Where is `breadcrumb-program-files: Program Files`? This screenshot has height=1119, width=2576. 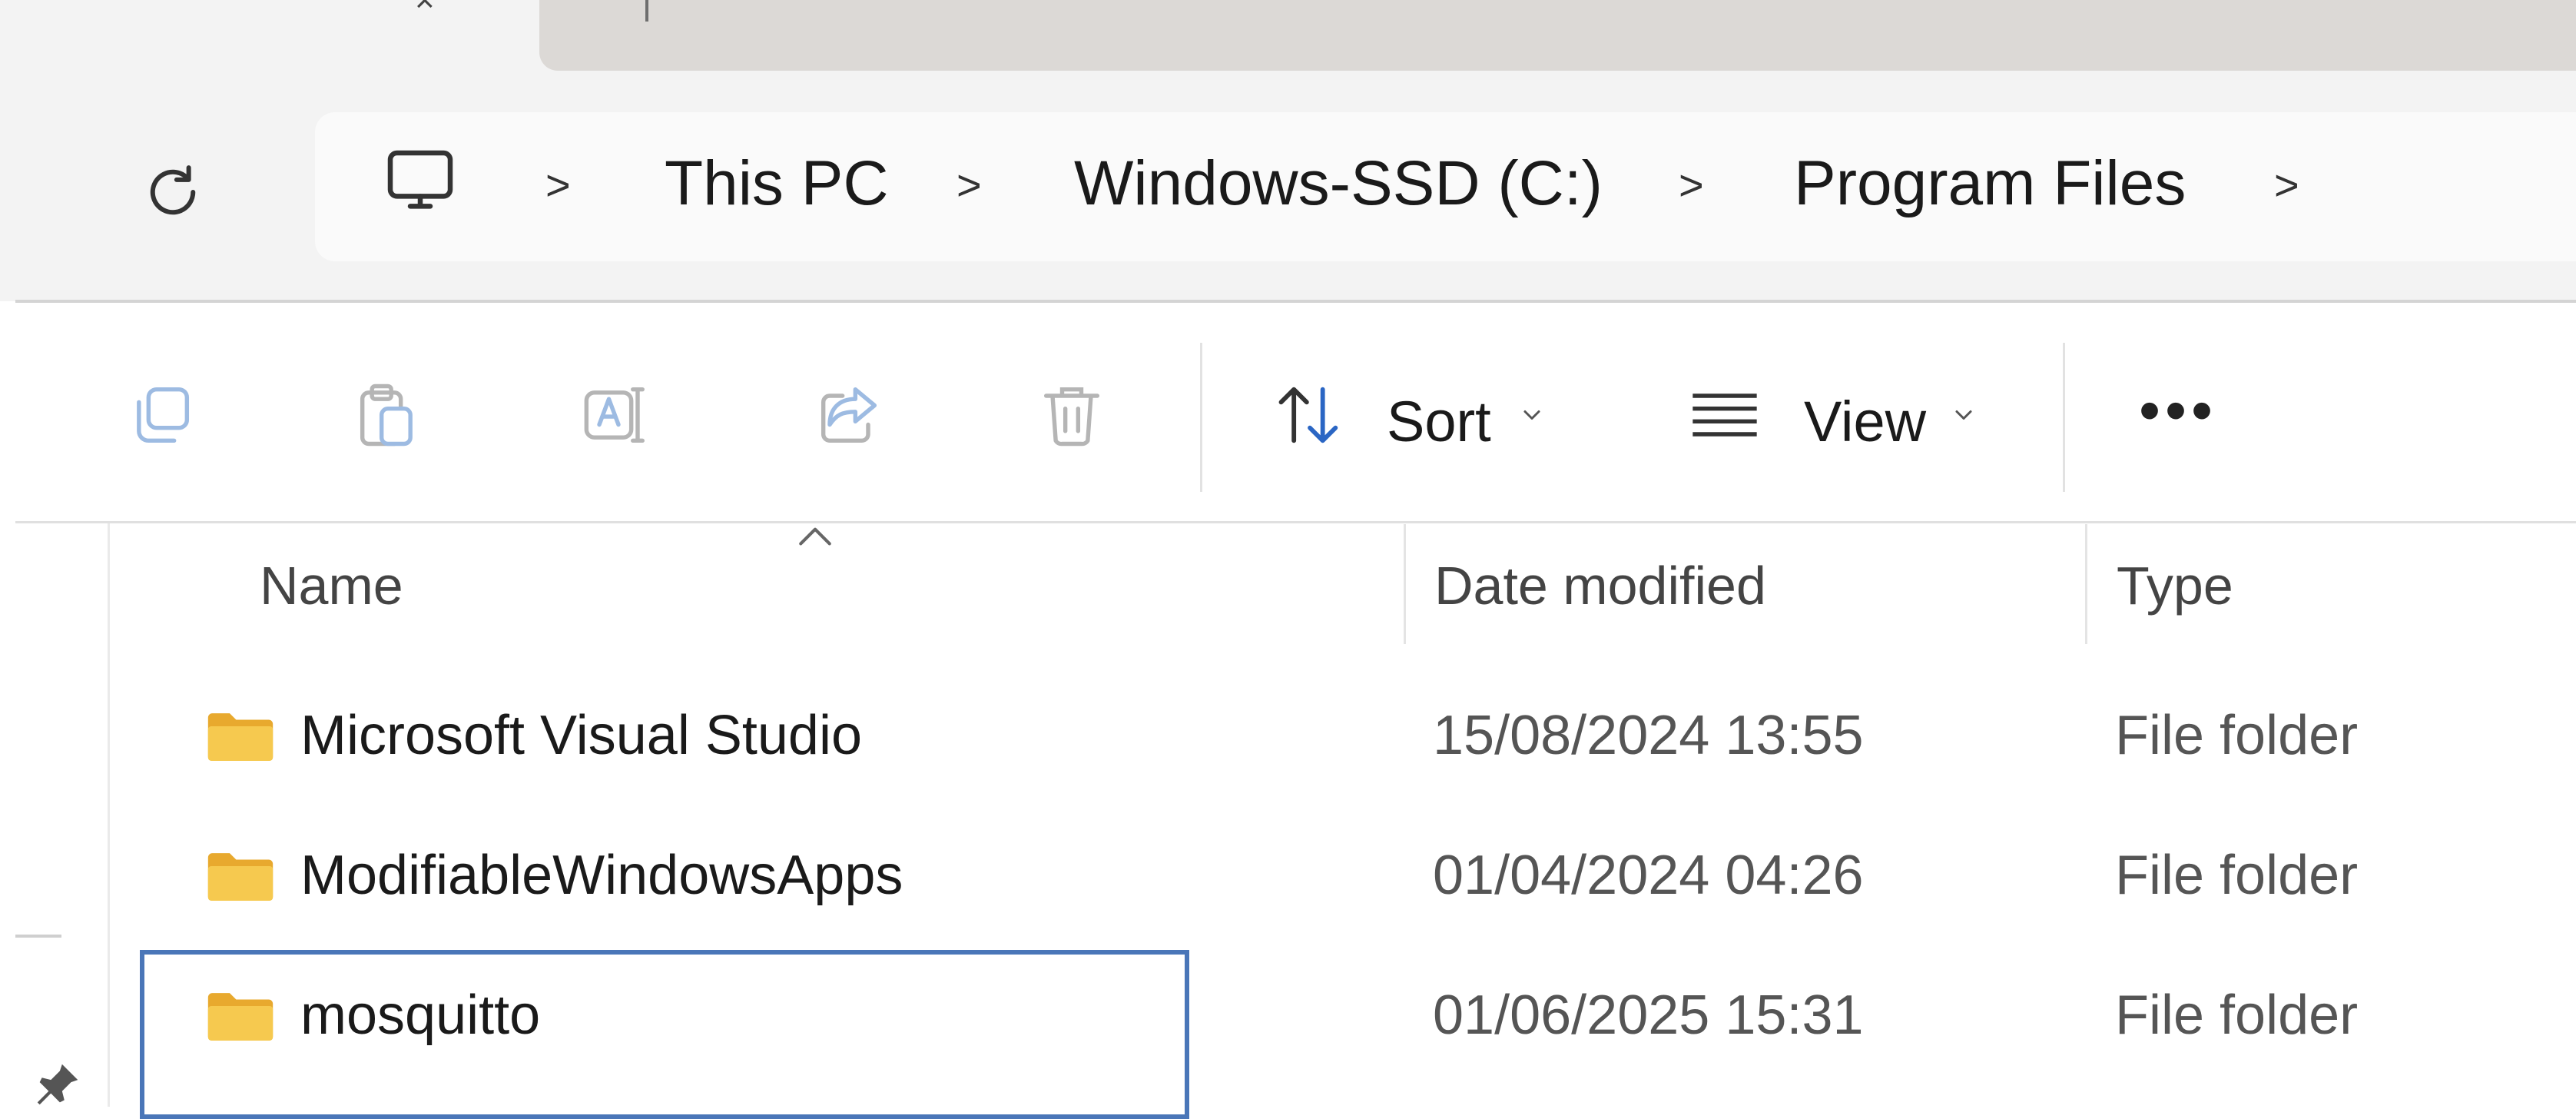
breadcrumb-program-files: Program Files is located at coordinates (1990, 184).